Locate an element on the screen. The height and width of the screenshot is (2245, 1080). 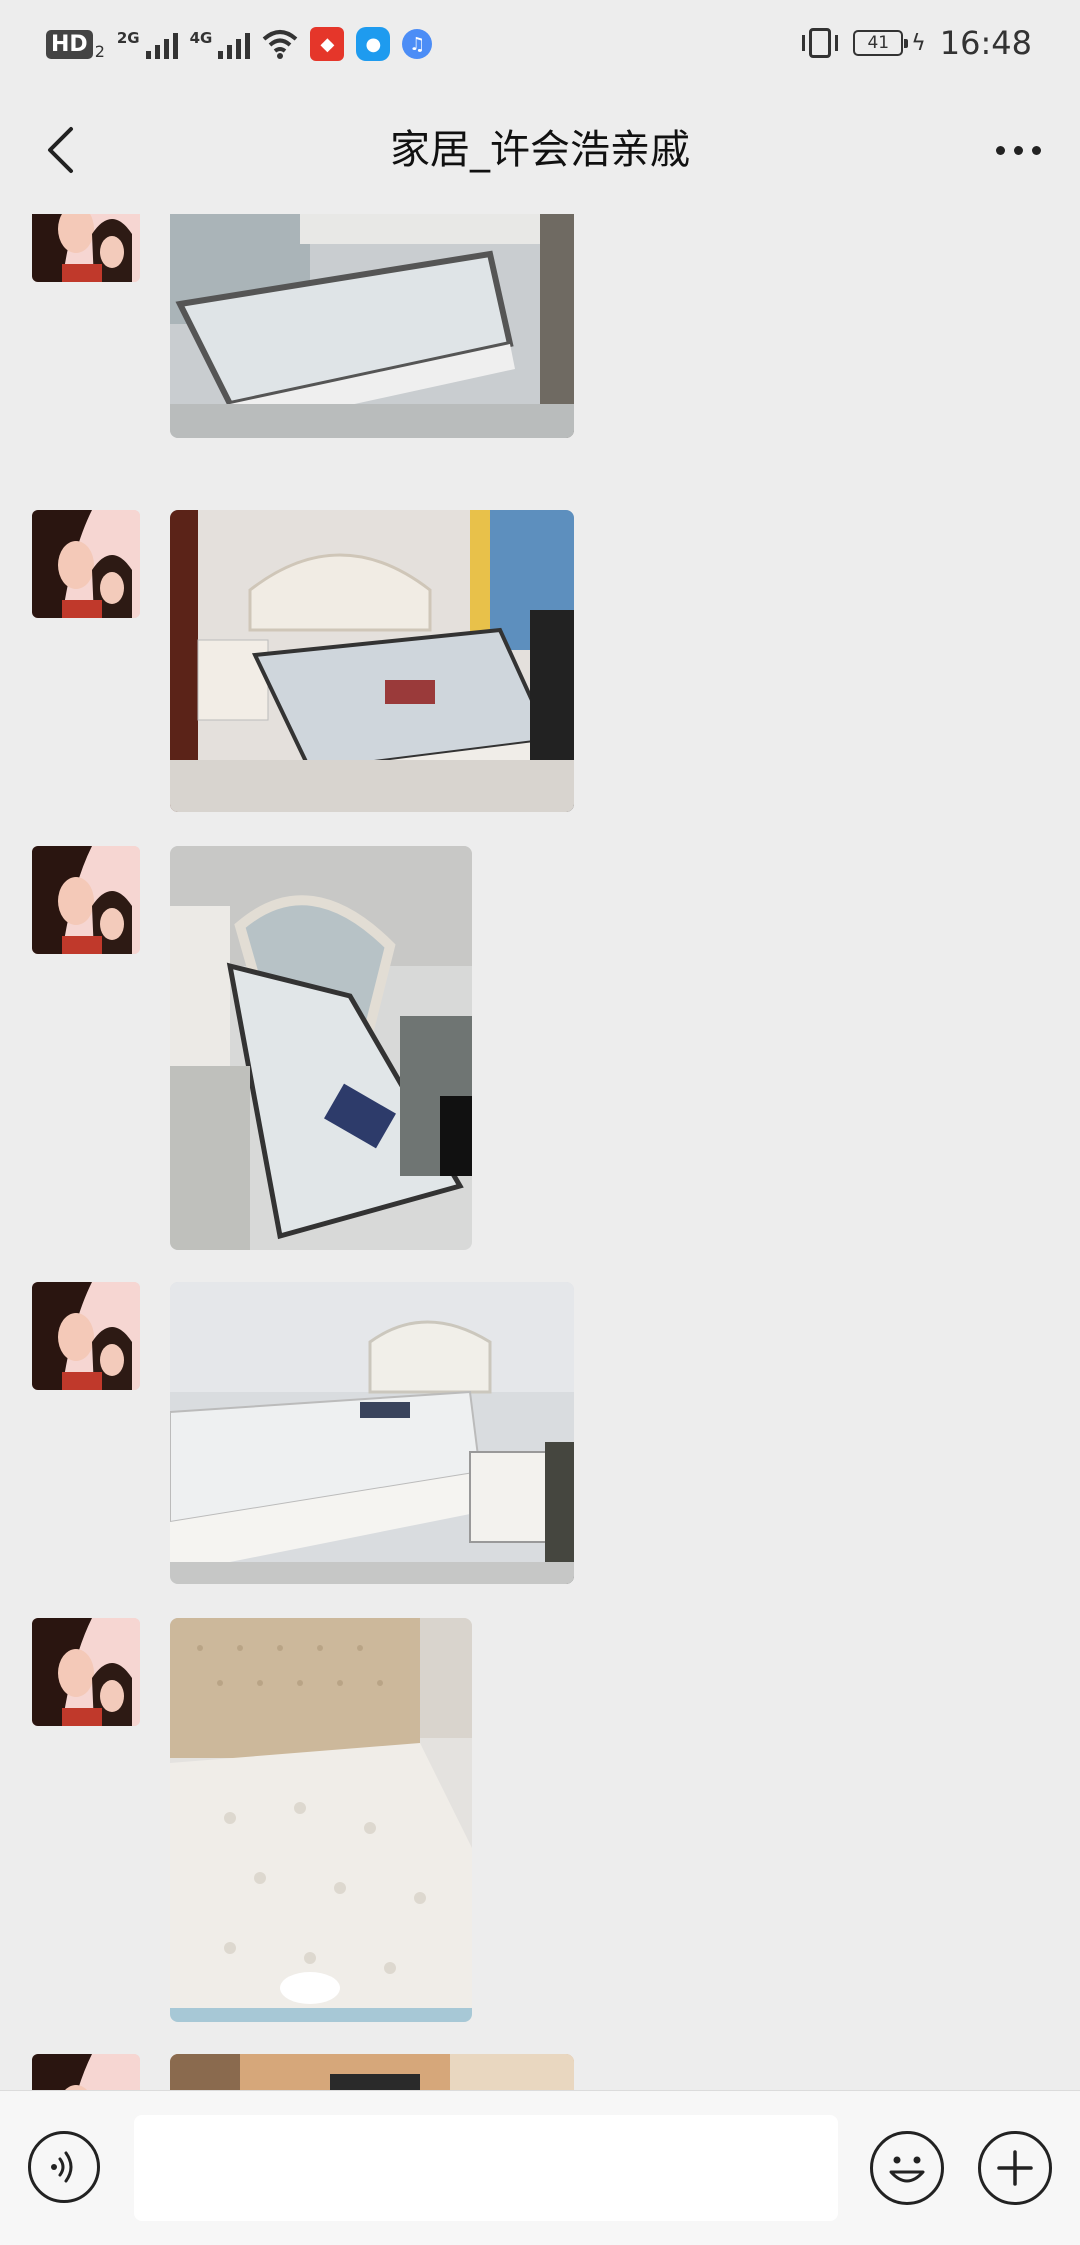
app-notification-icon: ◆ is located at coordinates (327, 44).